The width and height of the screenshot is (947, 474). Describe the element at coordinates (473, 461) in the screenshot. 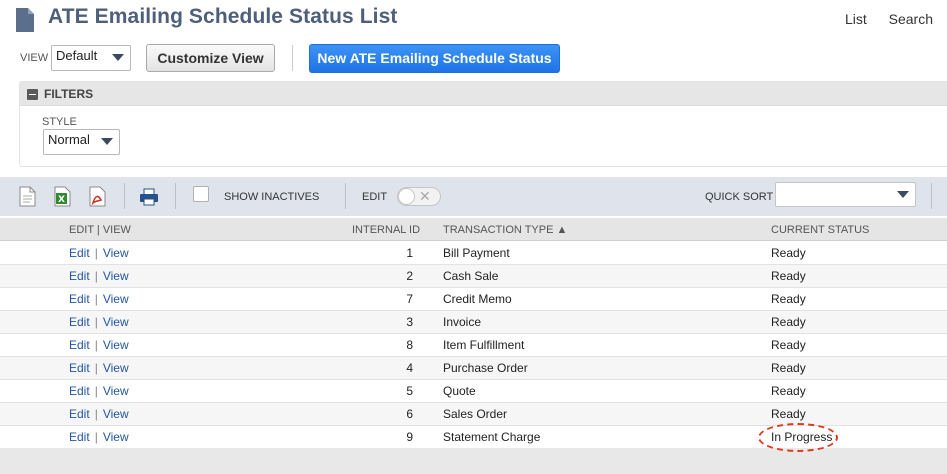

I see `table-footer` at that location.